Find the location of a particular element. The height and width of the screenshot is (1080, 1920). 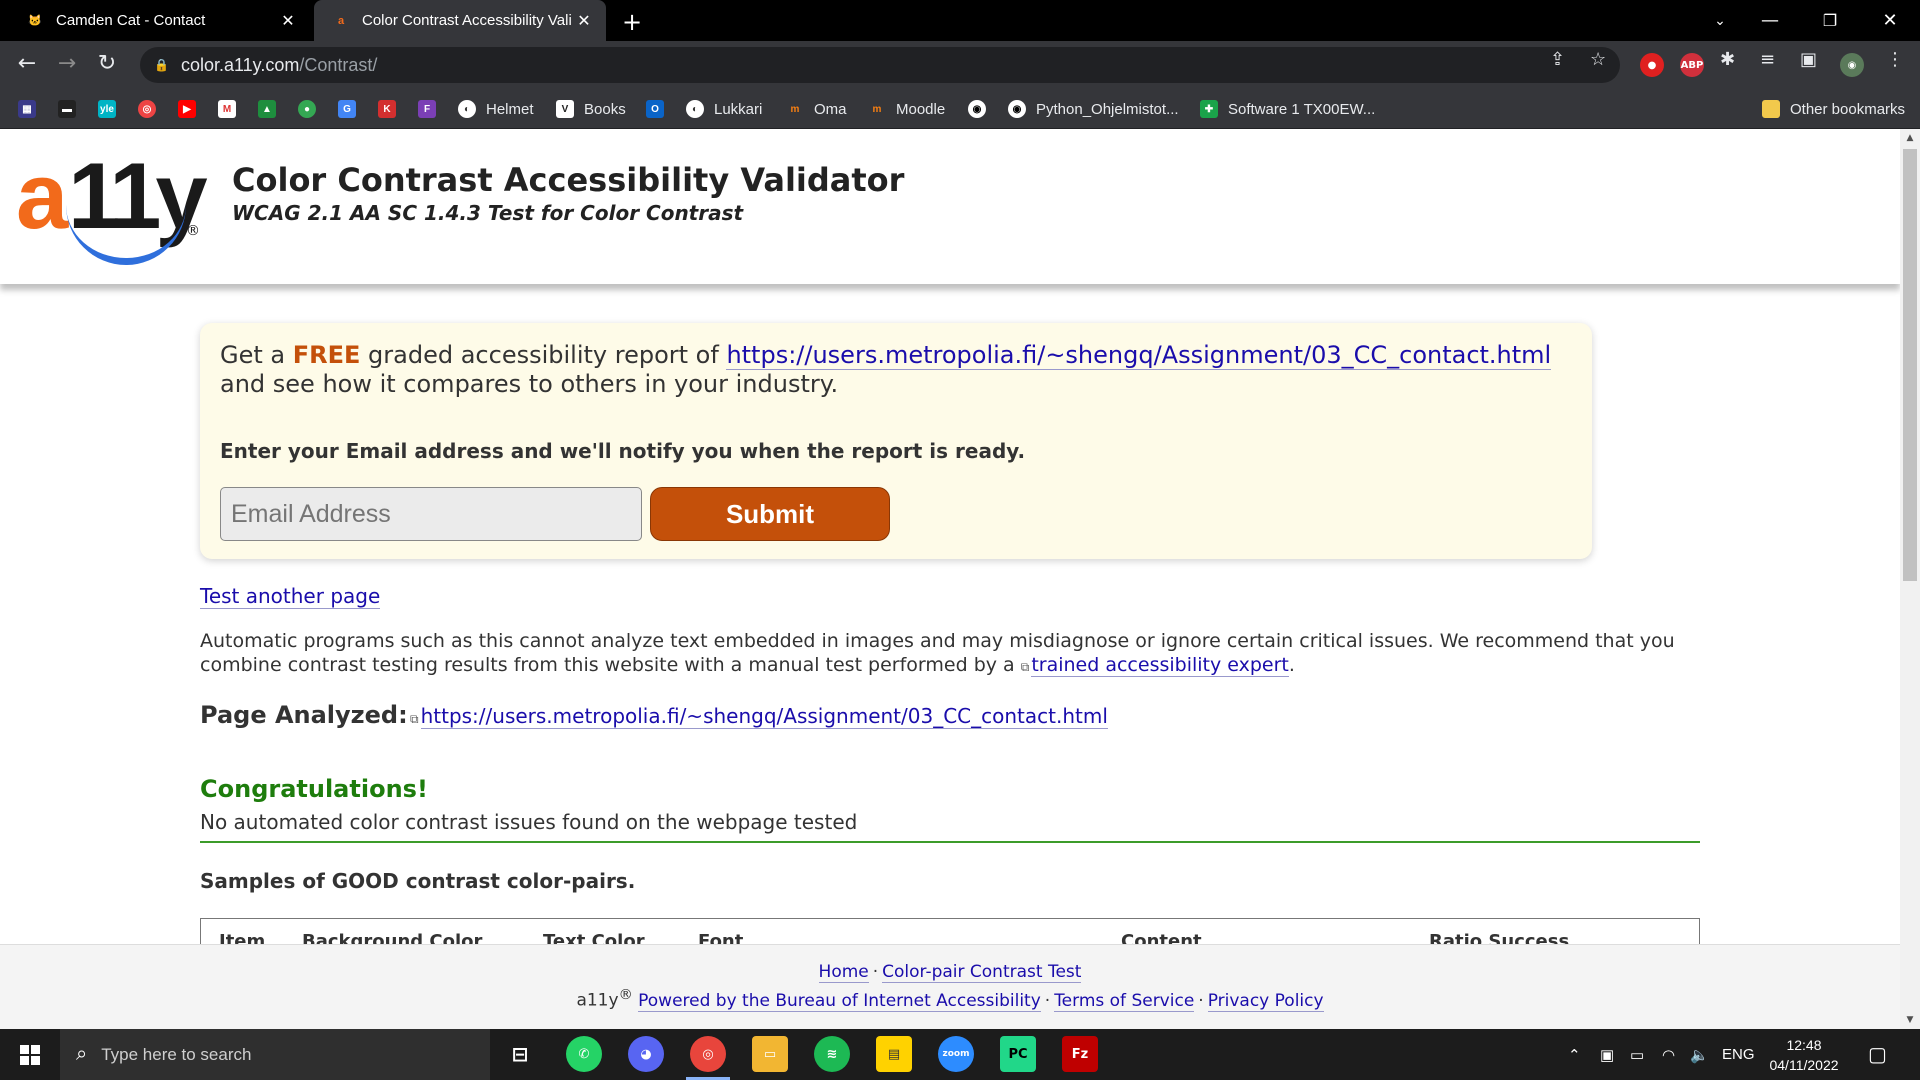

footer-terms-link: Terms of Service is located at coordinates (1124, 1001).